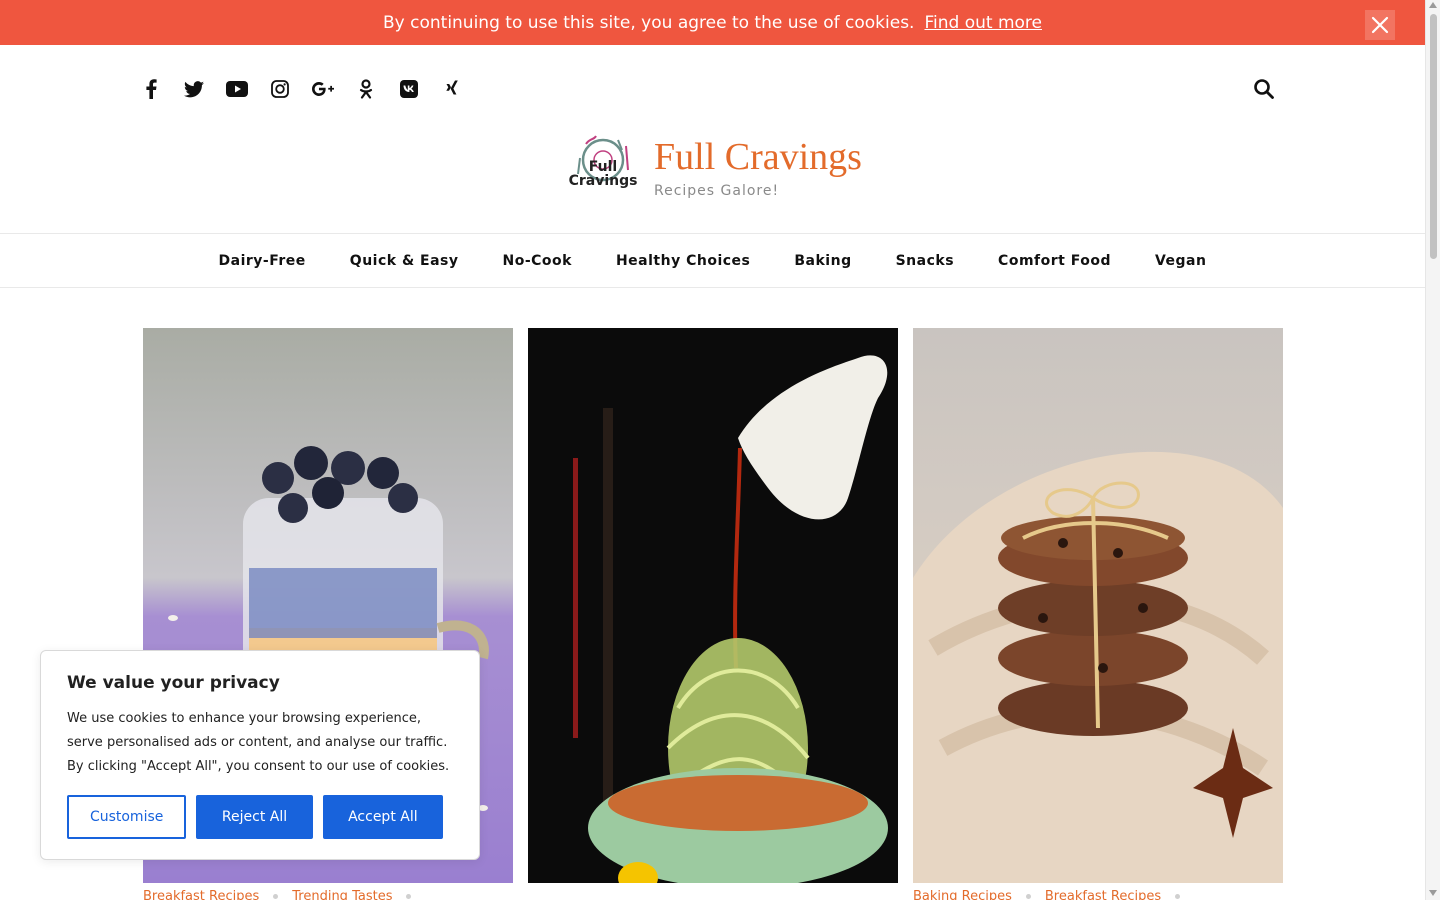 Image resolution: width=1440 pixels, height=900 pixels. I want to click on nav-item-no-cook: No-Cook, so click(537, 261).